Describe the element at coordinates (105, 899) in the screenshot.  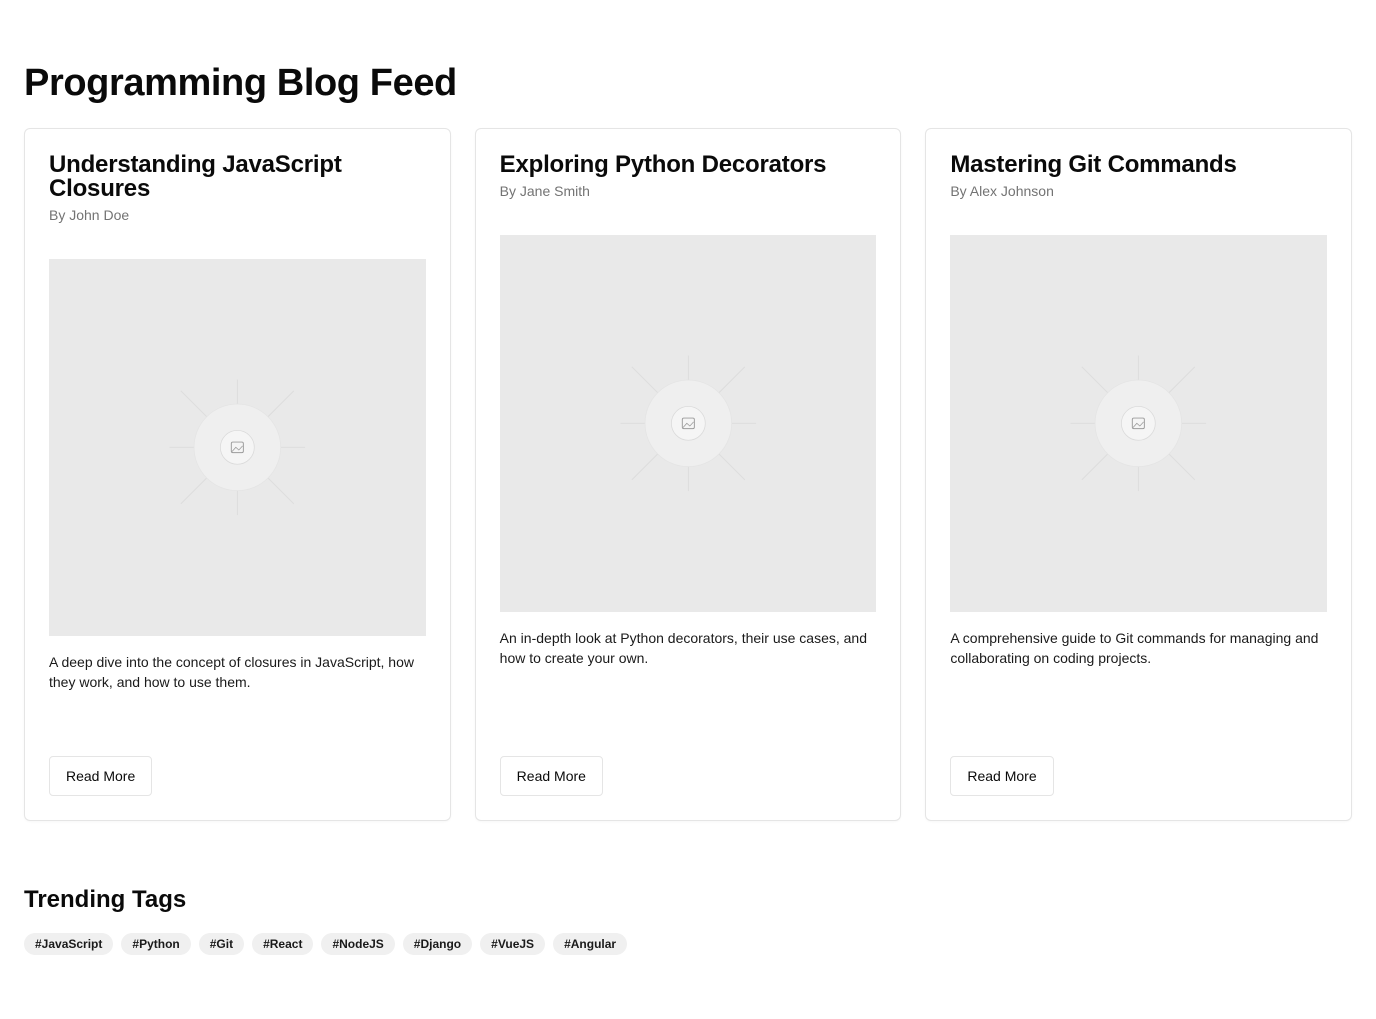
I see `trending-tags-title: Trending Tags` at that location.